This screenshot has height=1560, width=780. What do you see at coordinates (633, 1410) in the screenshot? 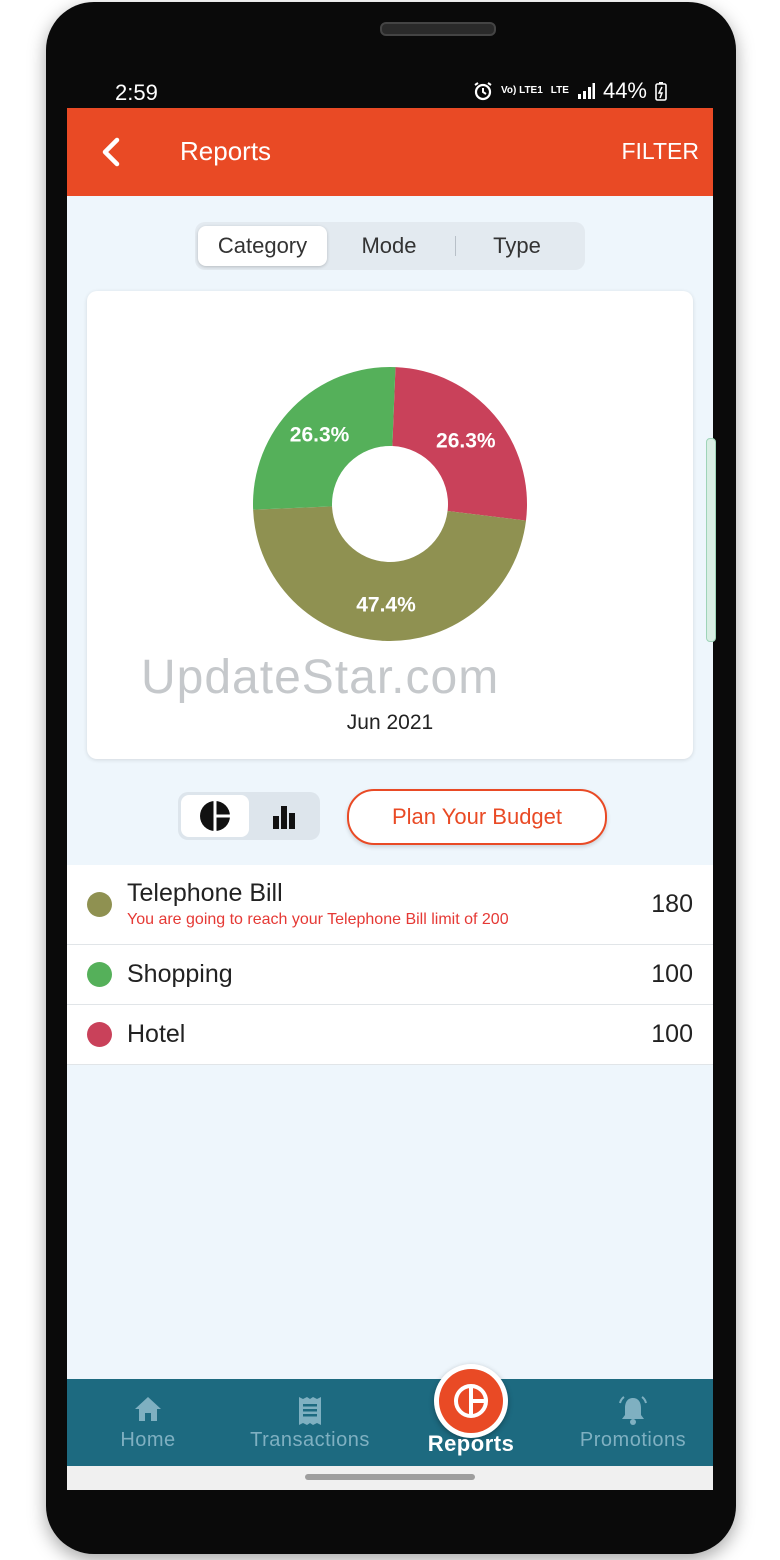
I see `bell-icon` at bounding box center [633, 1410].